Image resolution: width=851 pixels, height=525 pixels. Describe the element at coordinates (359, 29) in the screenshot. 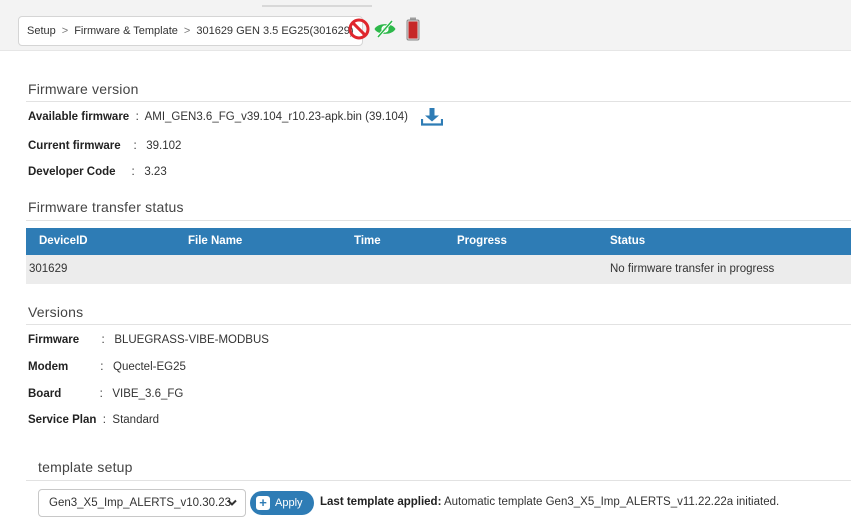

I see `no-entry-icon` at that location.